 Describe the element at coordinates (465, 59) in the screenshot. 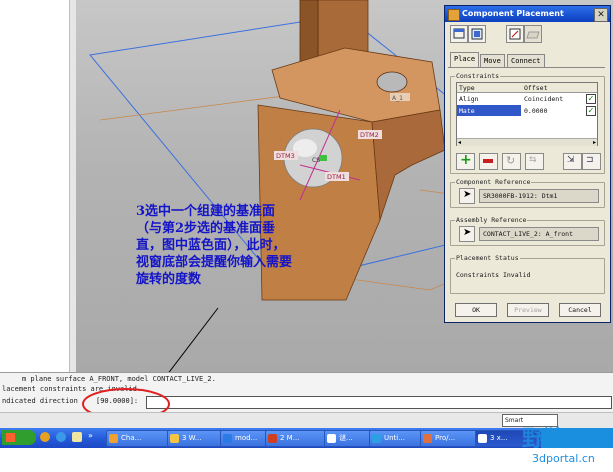

I see `tab-place: Place` at that location.